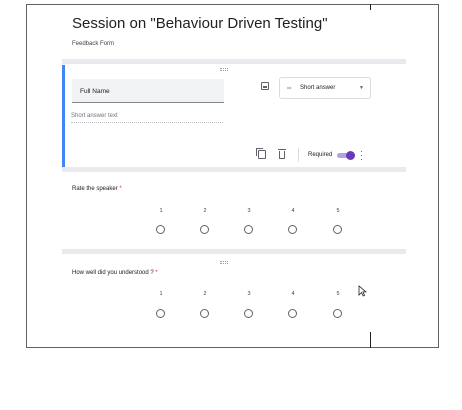 The width and height of the screenshot is (462, 410). I want to click on question-label: Rate the speaker *, so click(97, 189).